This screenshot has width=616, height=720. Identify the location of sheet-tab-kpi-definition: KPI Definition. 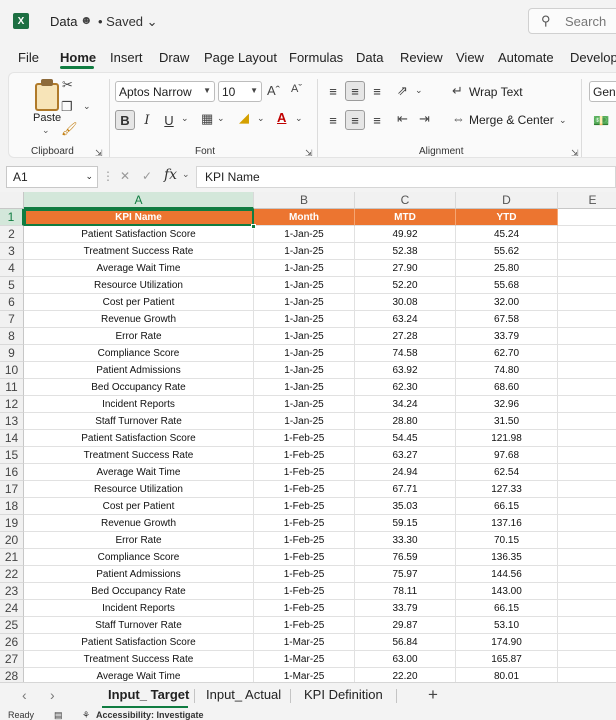
(343, 694).